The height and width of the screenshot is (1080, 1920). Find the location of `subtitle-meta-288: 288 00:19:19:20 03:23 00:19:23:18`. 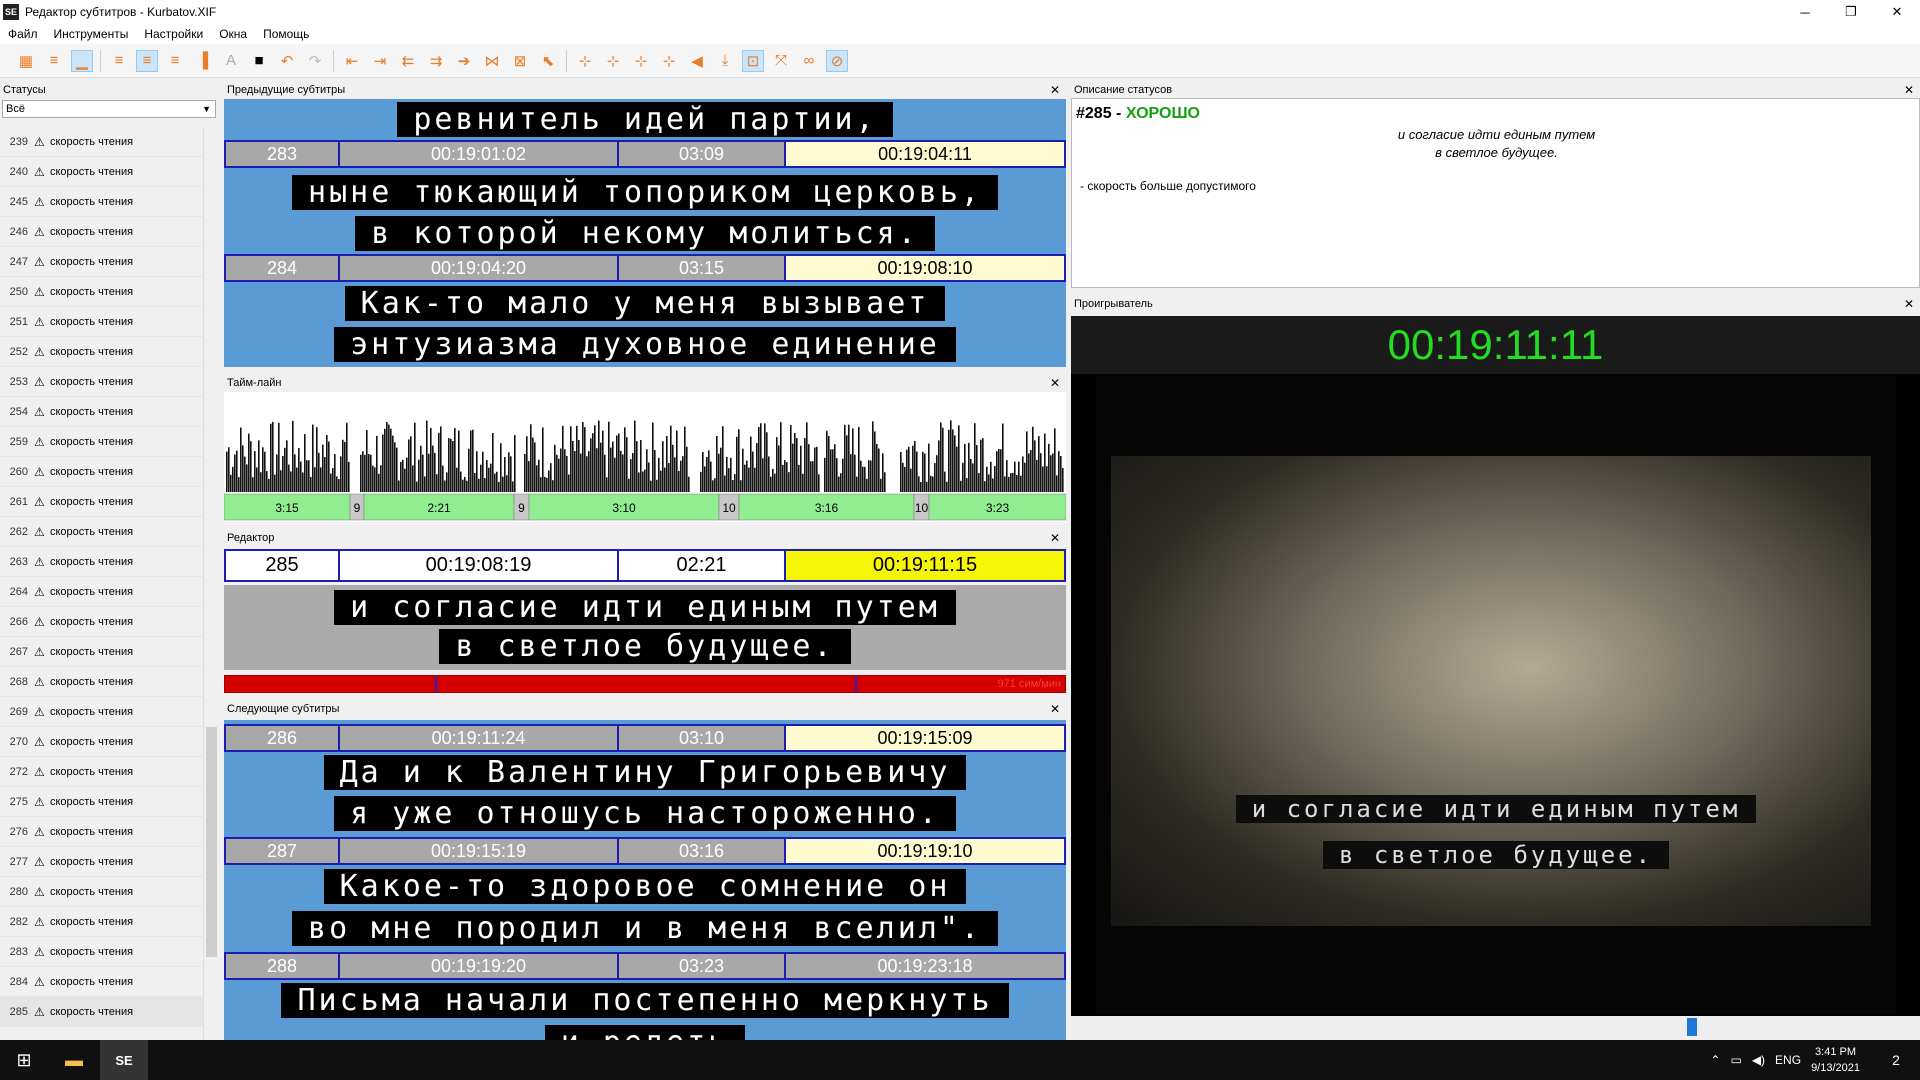

subtitle-meta-288: 288 00:19:19:20 03:23 00:19:23:18 is located at coordinates (645, 966).